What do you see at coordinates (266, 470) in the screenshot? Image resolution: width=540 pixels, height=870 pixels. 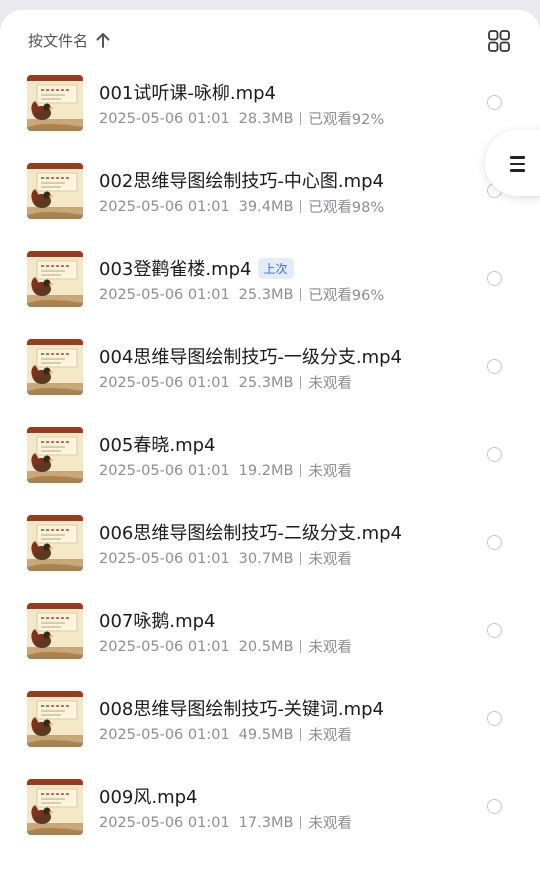 I see `file-size: 19.2MB` at bounding box center [266, 470].